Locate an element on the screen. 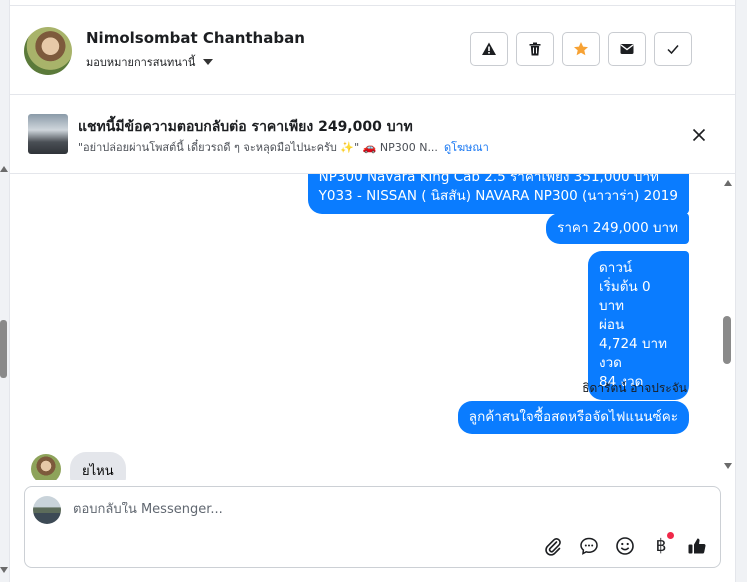 This screenshot has width=747, height=582. contact-name: Nimolsombat Chanthaban is located at coordinates (195, 38).